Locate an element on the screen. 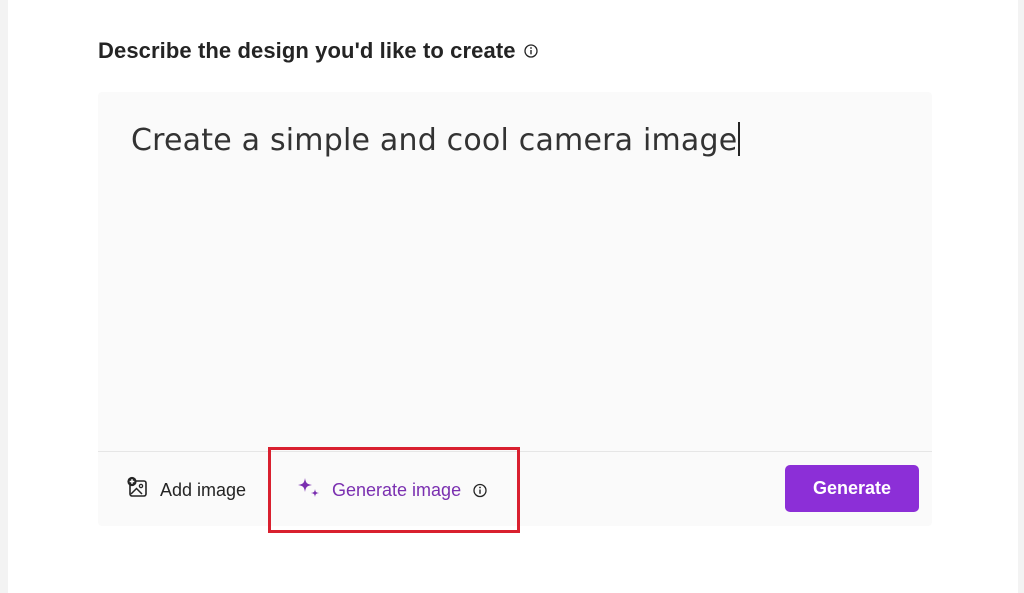  add-image-button: Add image is located at coordinates (186, 490).